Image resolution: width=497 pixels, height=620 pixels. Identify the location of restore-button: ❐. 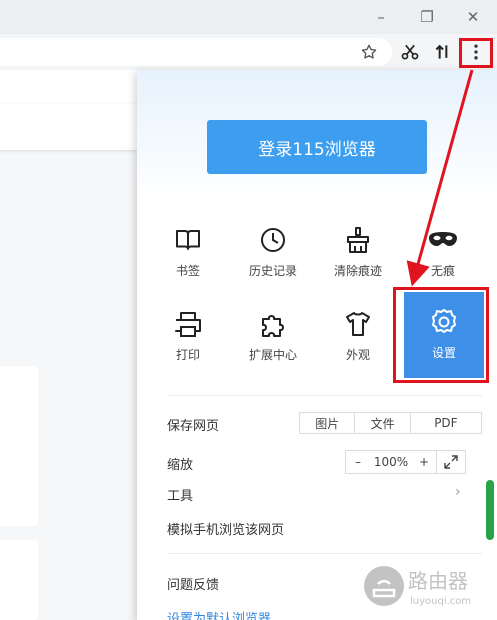
(427, 17).